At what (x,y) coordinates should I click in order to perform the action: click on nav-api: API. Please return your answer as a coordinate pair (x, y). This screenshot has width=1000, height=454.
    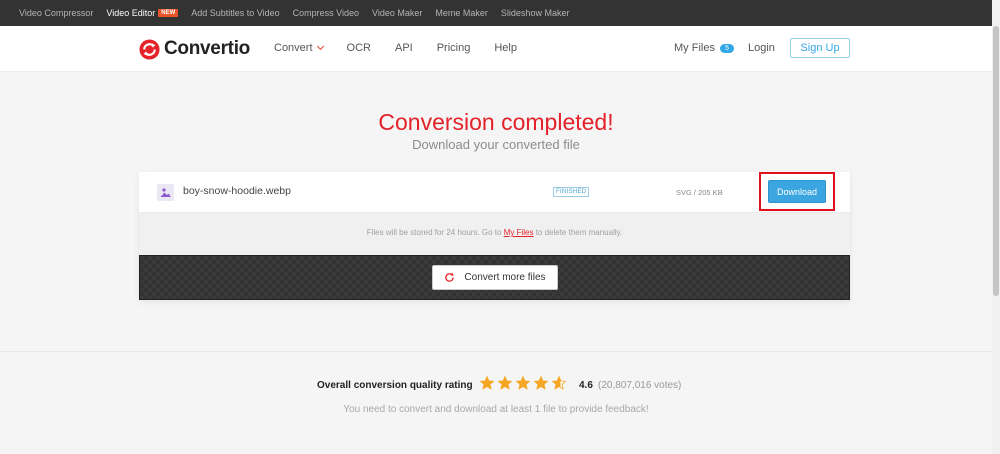
    Looking at the image, I should click on (404, 48).